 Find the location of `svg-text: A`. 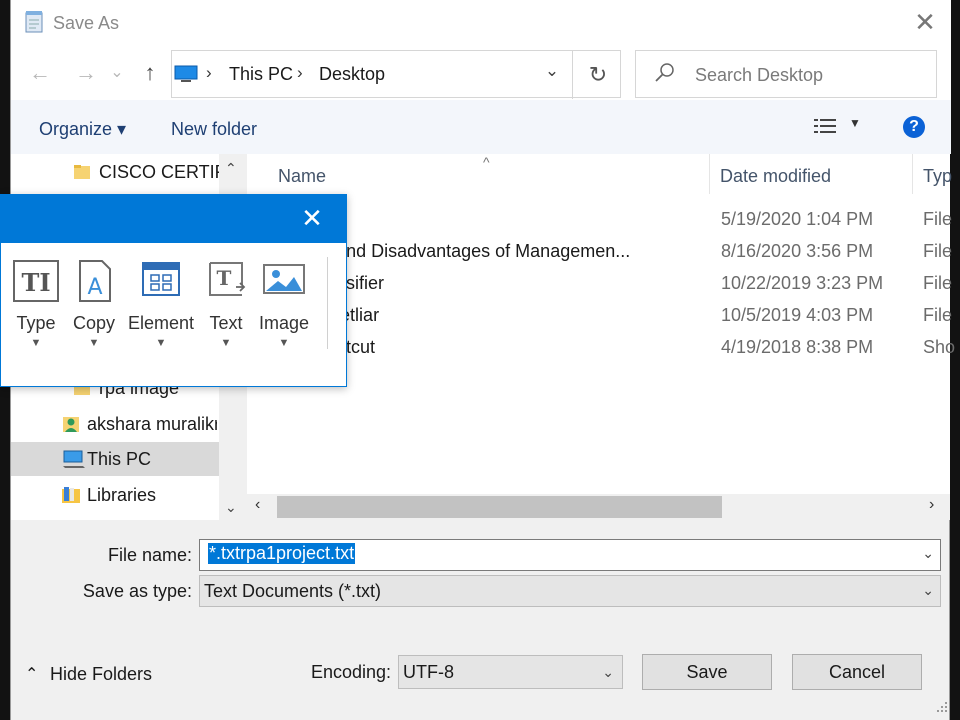

svg-text: A is located at coordinates (94, 287).